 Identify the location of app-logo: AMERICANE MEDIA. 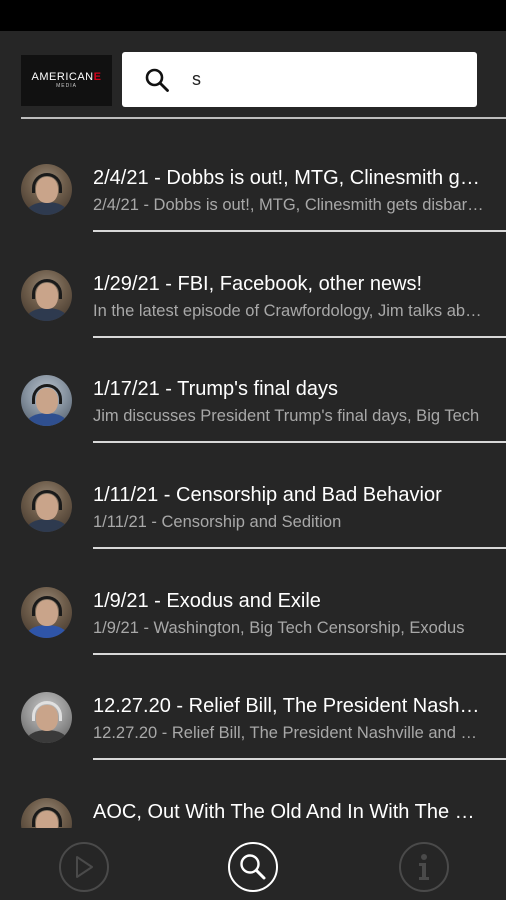
(66, 80).